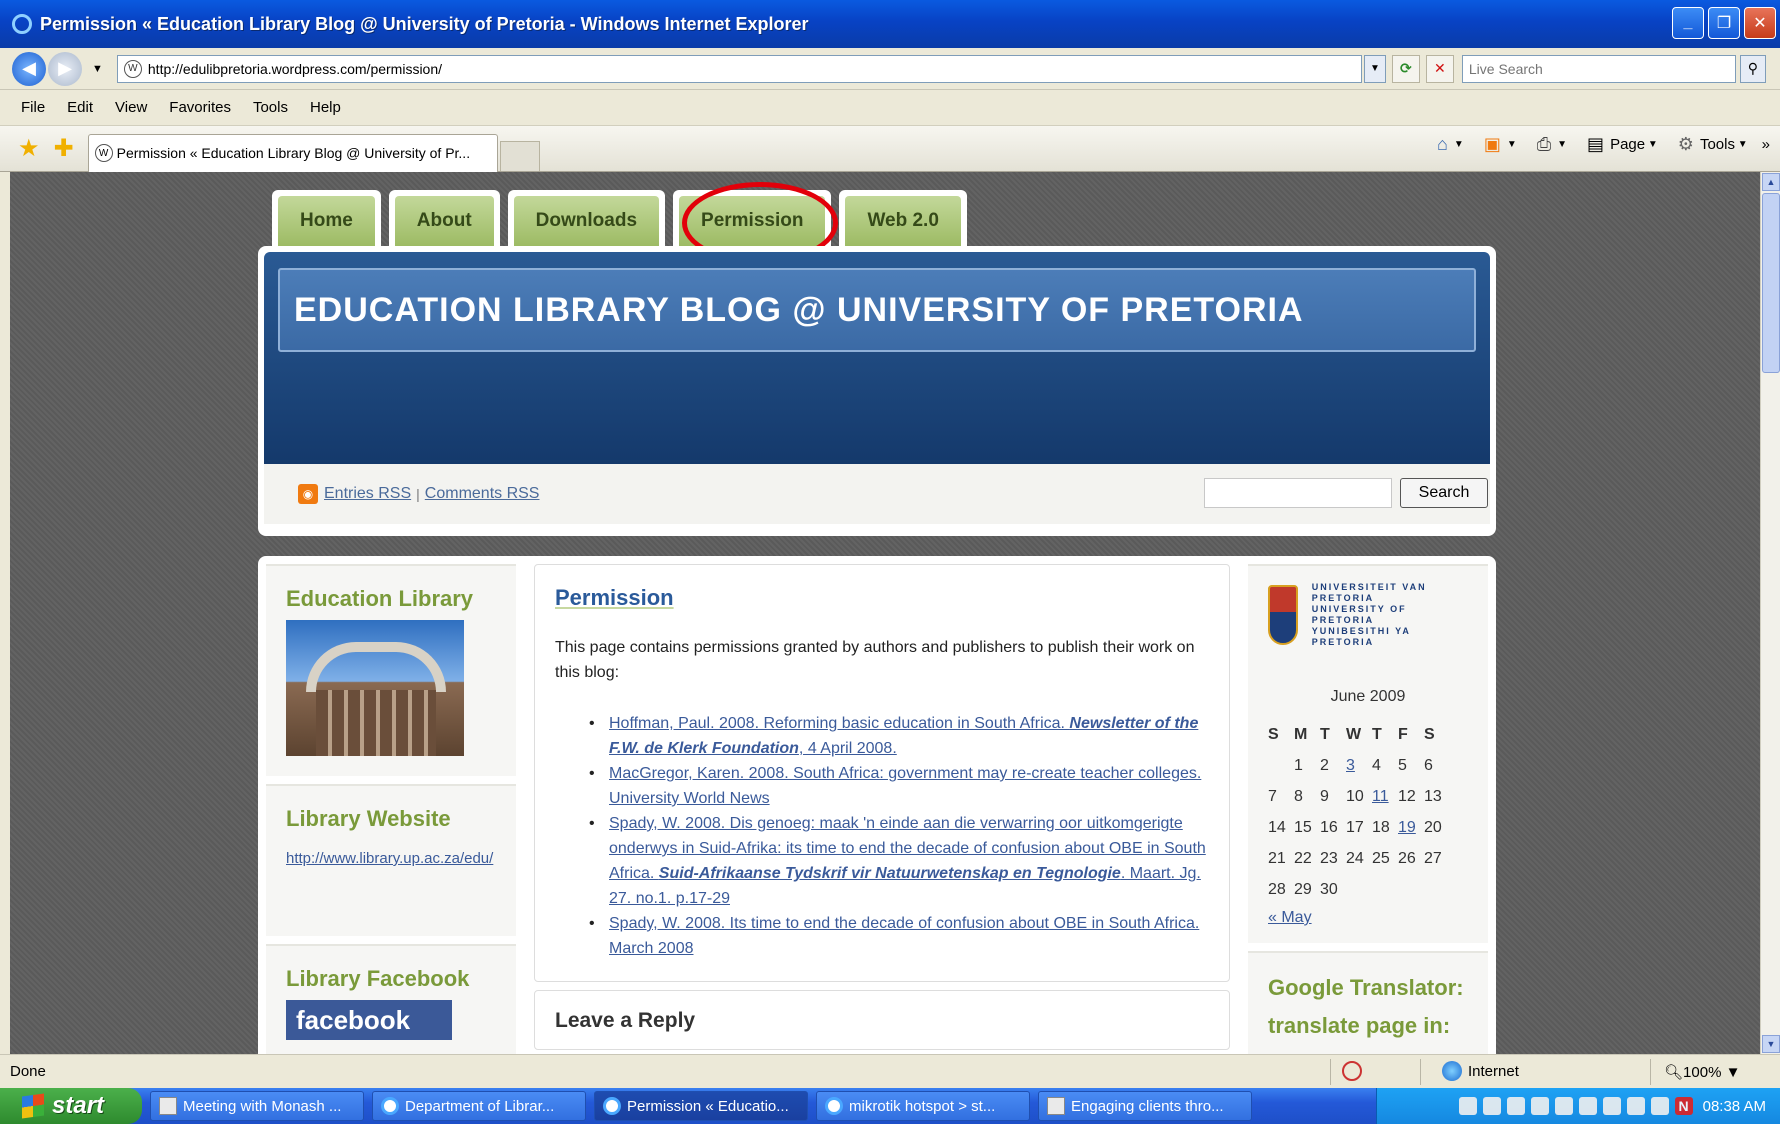 The image size is (1780, 1124). I want to click on nav-tab-home: Home, so click(326, 218).